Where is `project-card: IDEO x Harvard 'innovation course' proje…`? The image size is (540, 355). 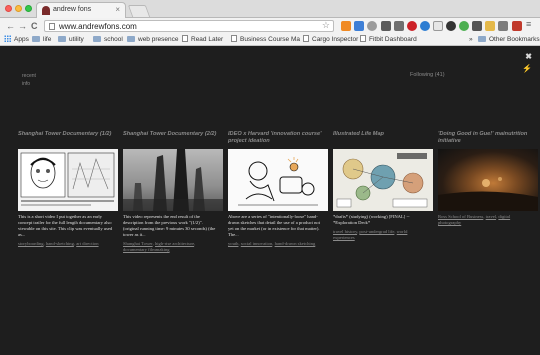
project-card: IDEO x Harvard 'innovation course' proje… is located at coordinates (280, 189).